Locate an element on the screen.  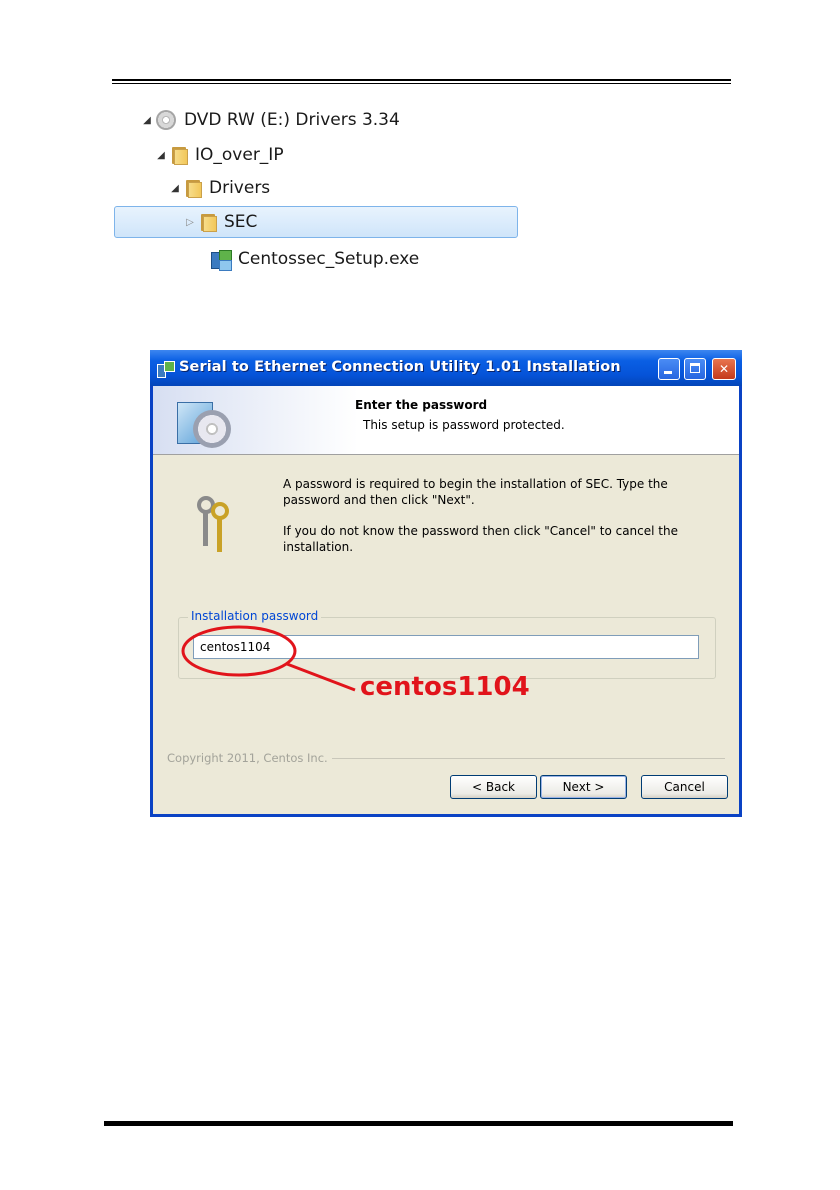
banner-title: Enter the password is located at coordinates (421, 405).